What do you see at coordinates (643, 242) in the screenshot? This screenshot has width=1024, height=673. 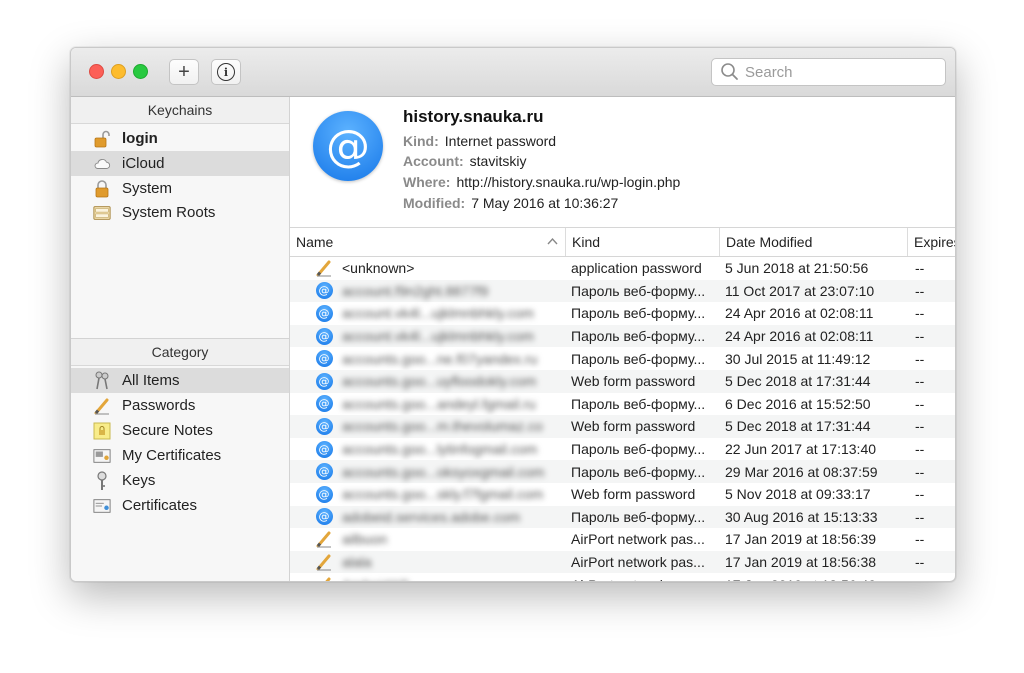 I see `column-header-kind: Kind` at bounding box center [643, 242].